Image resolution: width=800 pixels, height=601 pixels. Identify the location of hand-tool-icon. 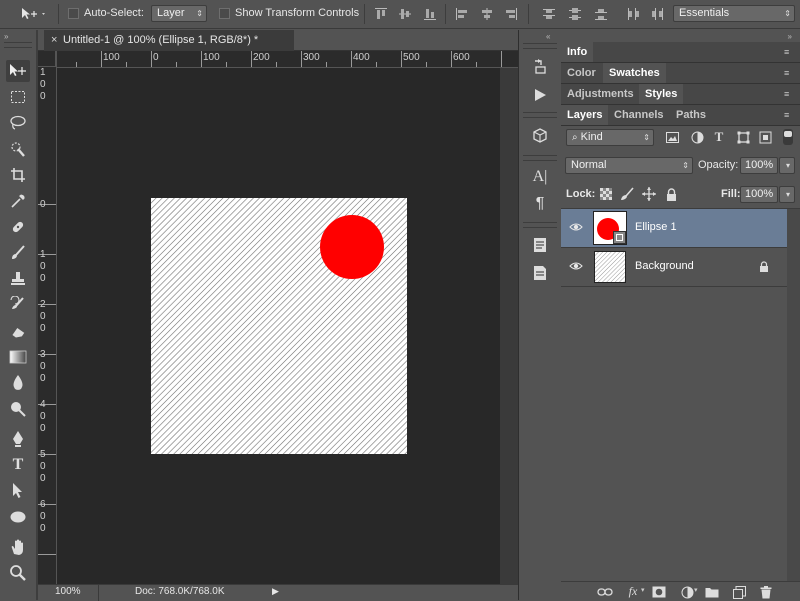
(18, 547).